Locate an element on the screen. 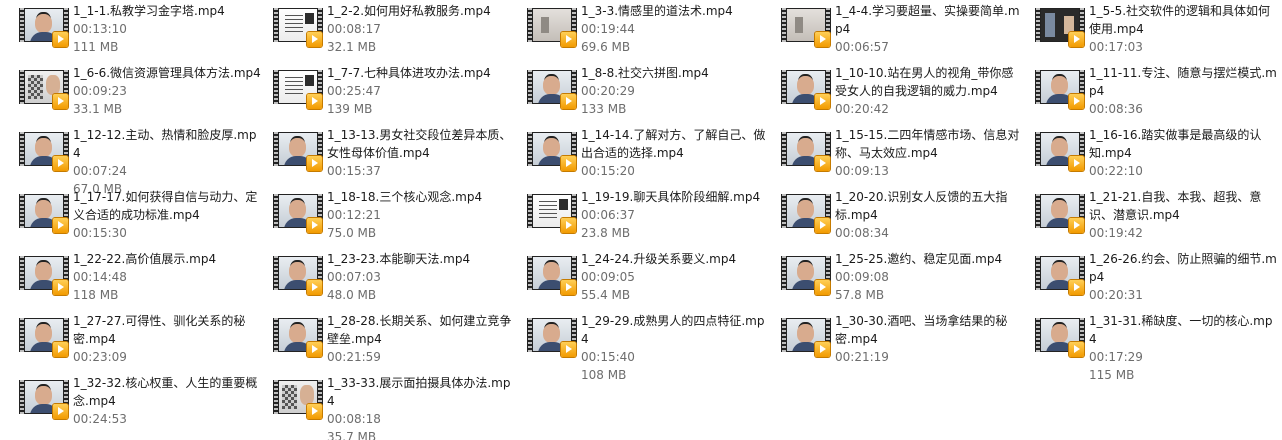 The height and width of the screenshot is (440, 1282). file-item: 1_3-3.情感里的道法术.mp4 00:19:44 69.6 MB is located at coordinates (637, 30).